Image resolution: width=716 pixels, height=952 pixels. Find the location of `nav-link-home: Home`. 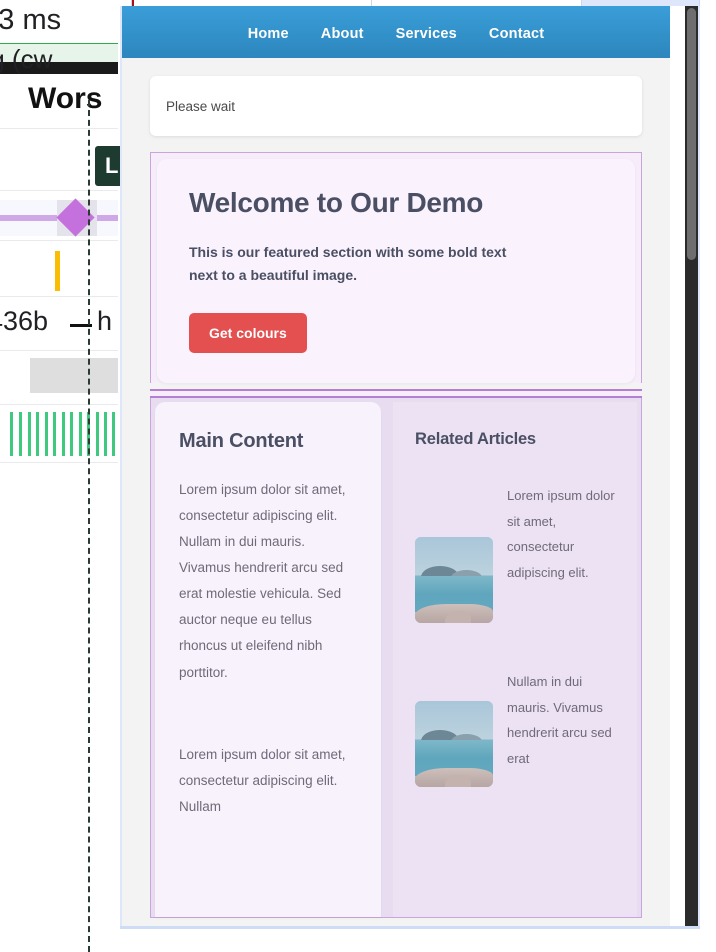

nav-link-home: Home is located at coordinates (268, 34).